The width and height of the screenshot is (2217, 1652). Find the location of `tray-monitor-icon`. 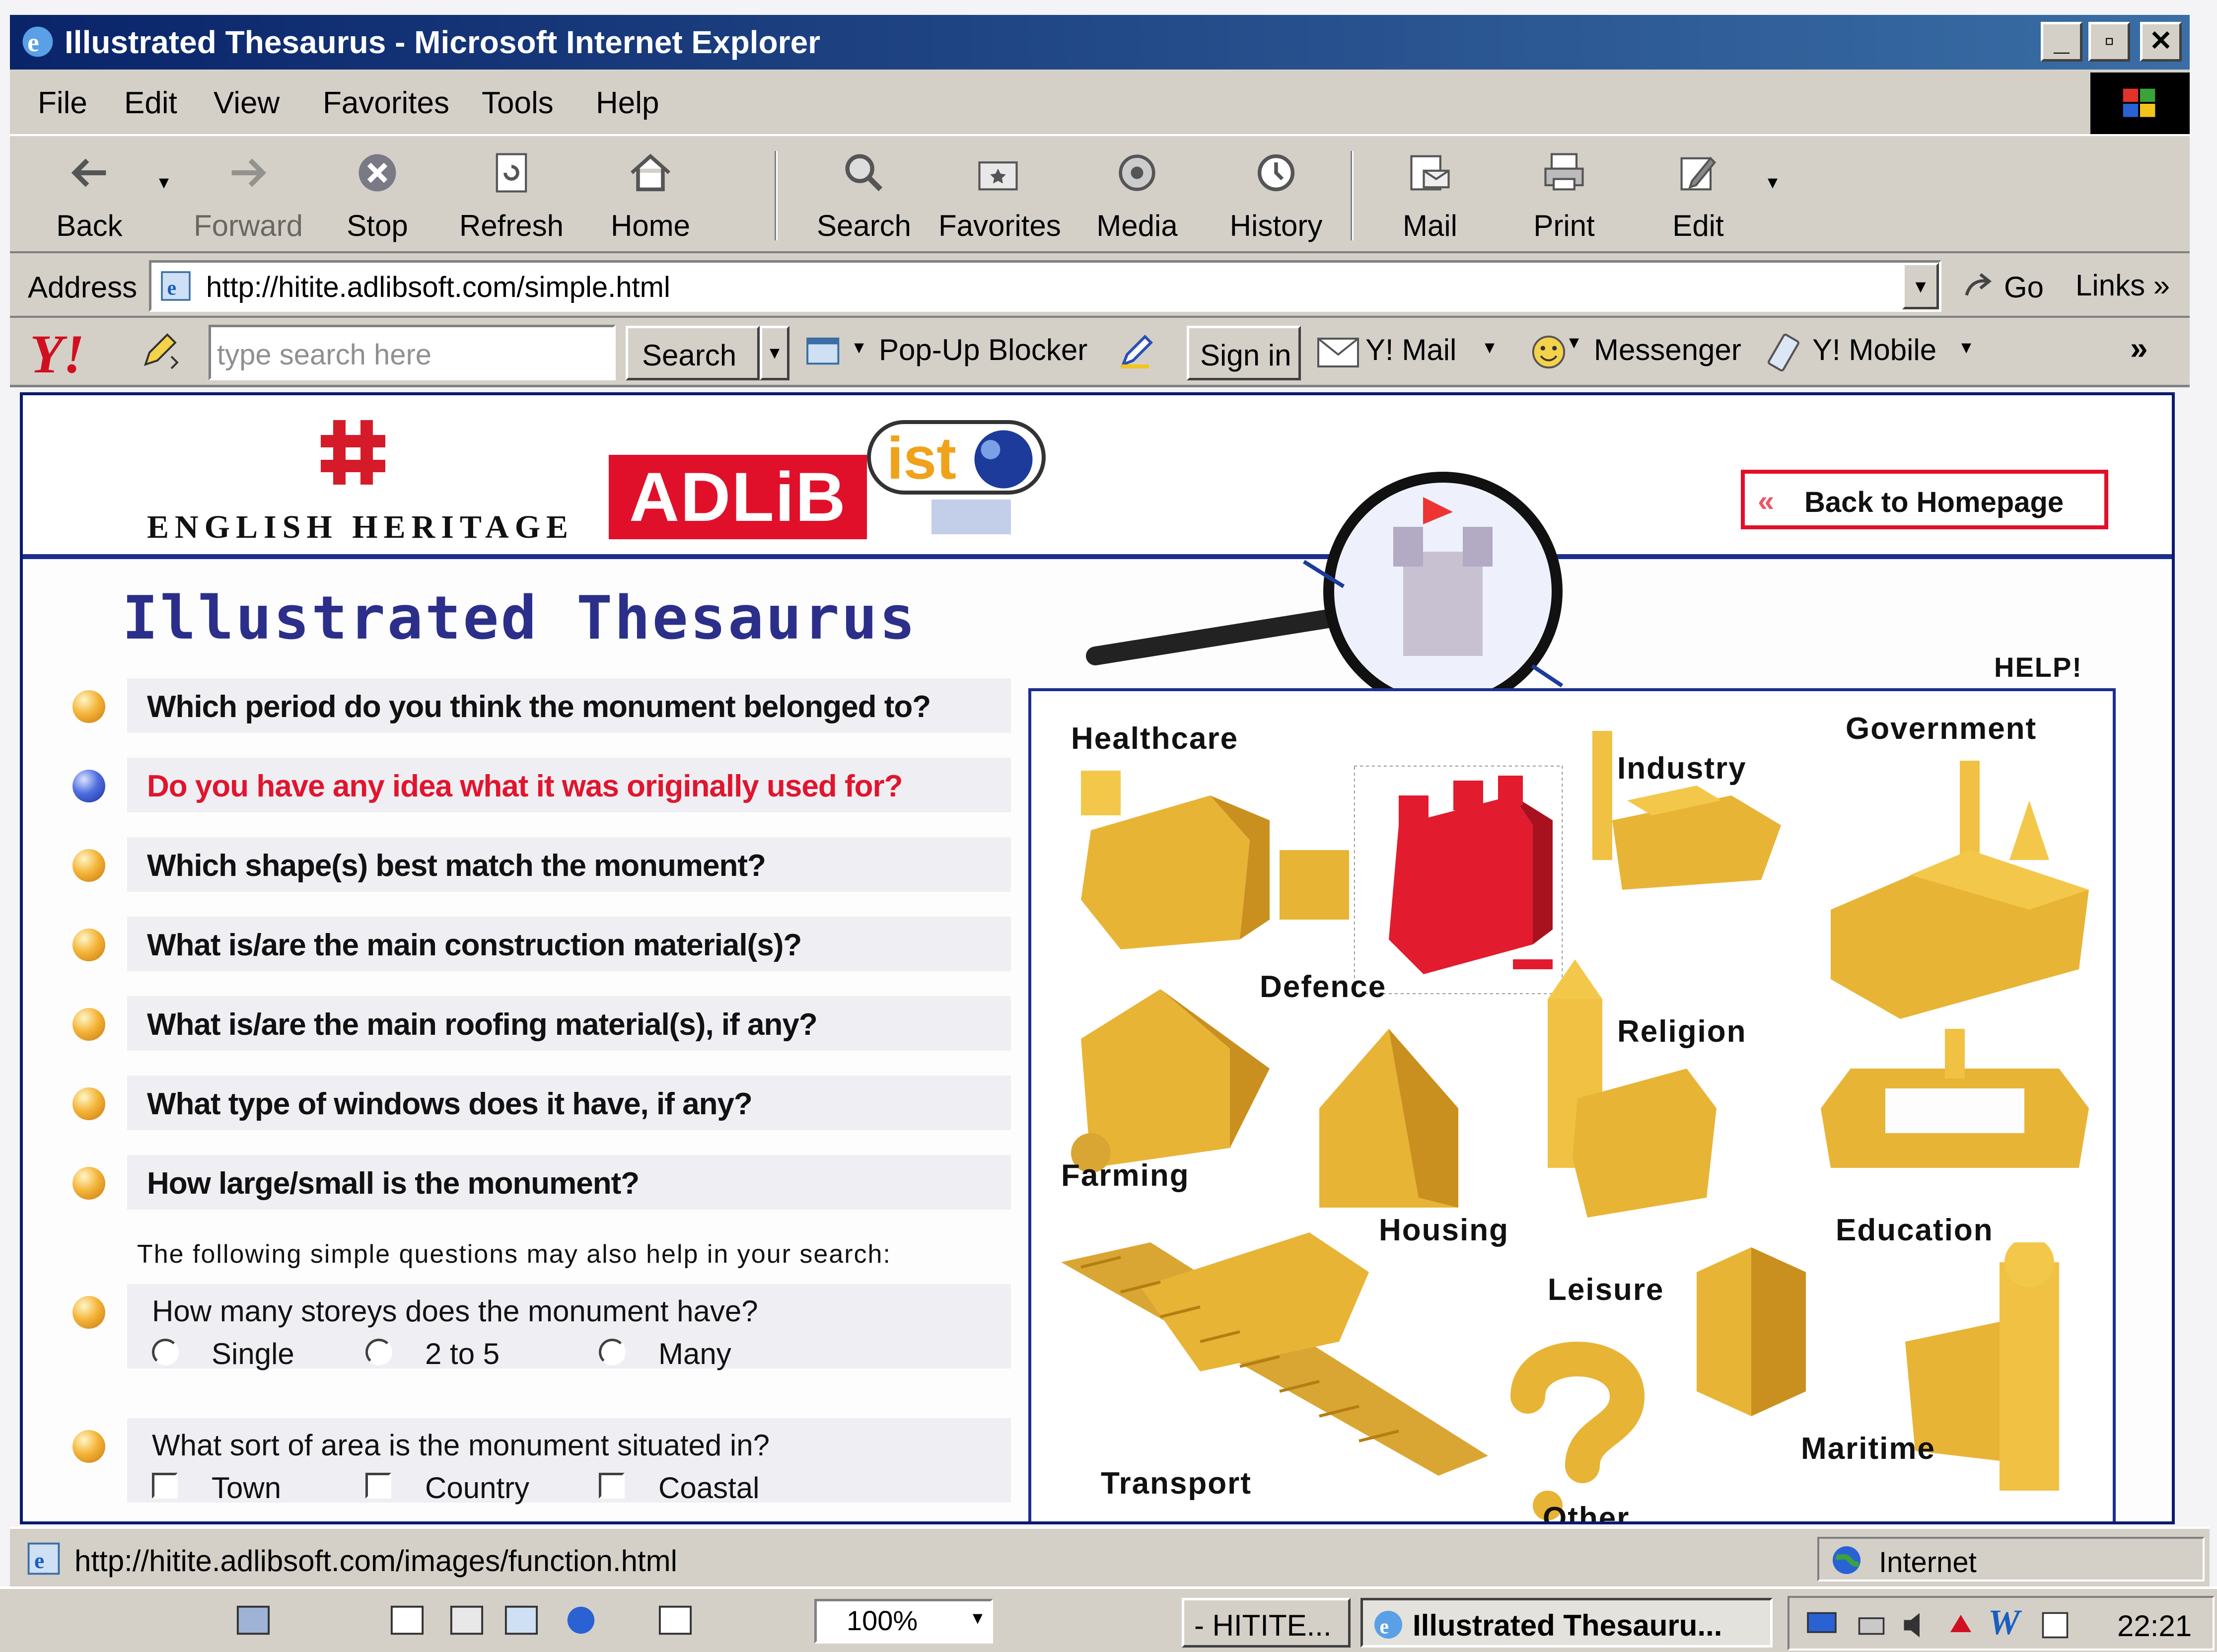

tray-monitor-icon is located at coordinates (1821, 1625).